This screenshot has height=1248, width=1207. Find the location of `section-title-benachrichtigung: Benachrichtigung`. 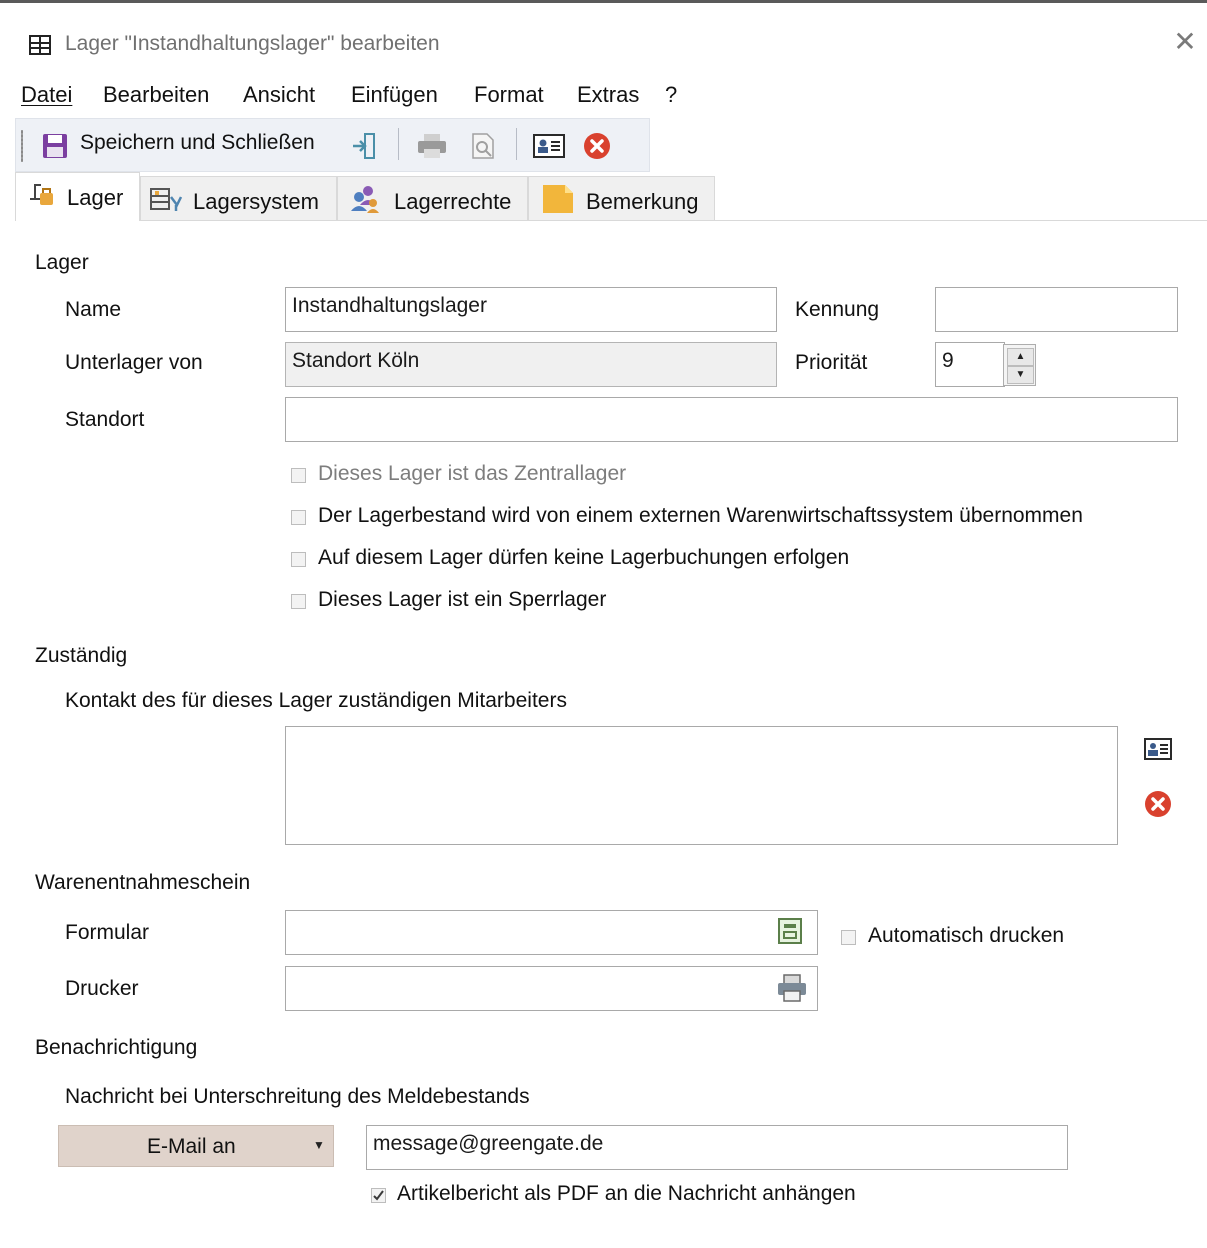

section-title-benachrichtigung: Benachrichtigung is located at coordinates (116, 1047).